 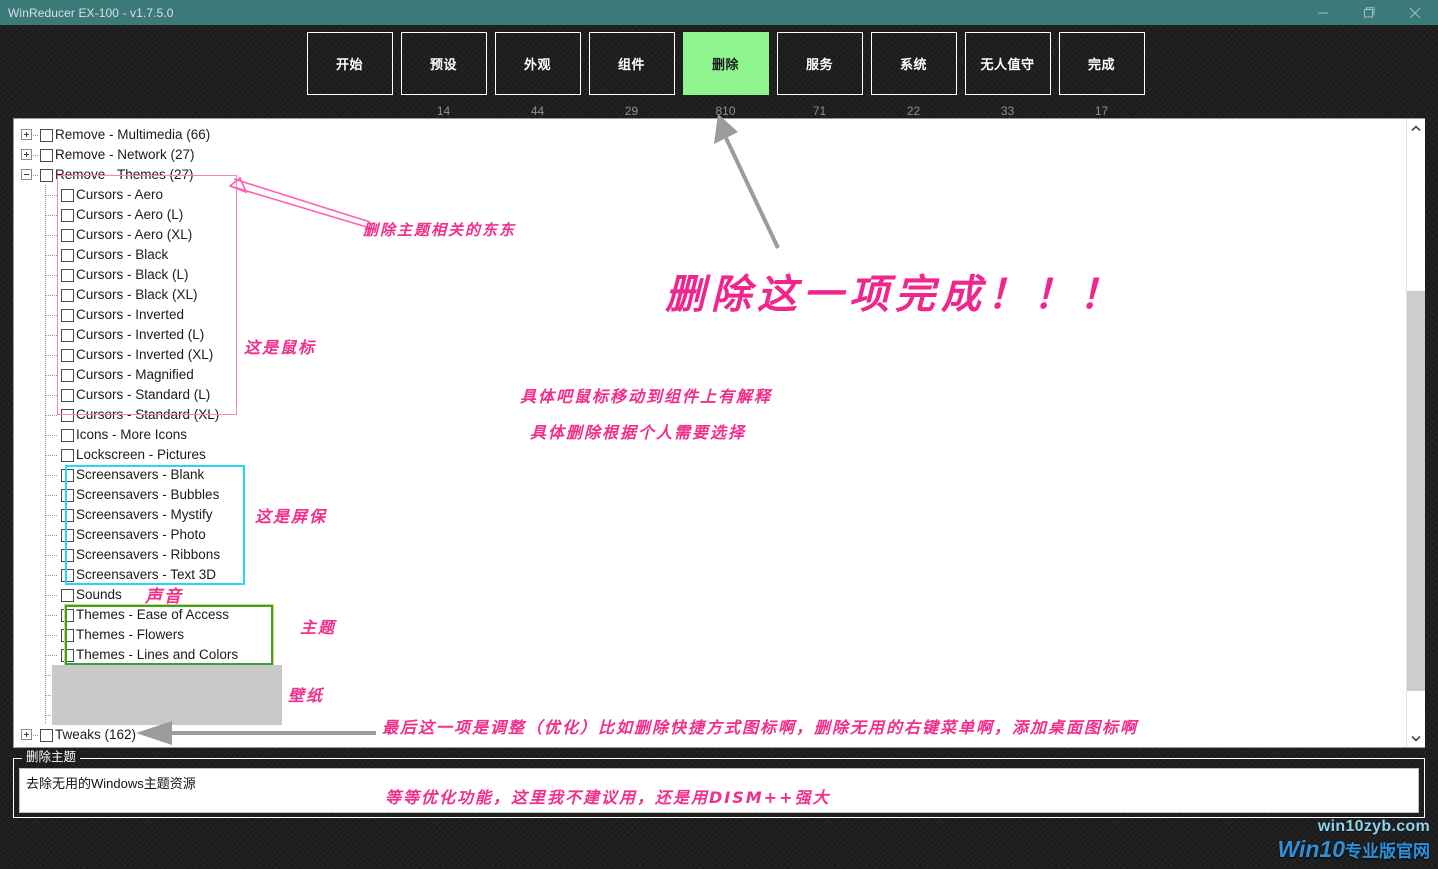 I want to click on tab-8: 完成 17, so click(x=1101, y=75).